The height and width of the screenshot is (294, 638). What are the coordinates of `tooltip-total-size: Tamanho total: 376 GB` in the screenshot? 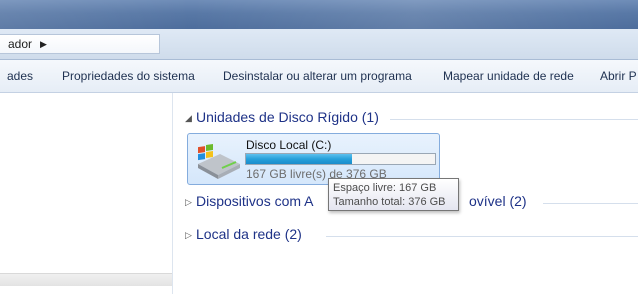 It's located at (389, 202).